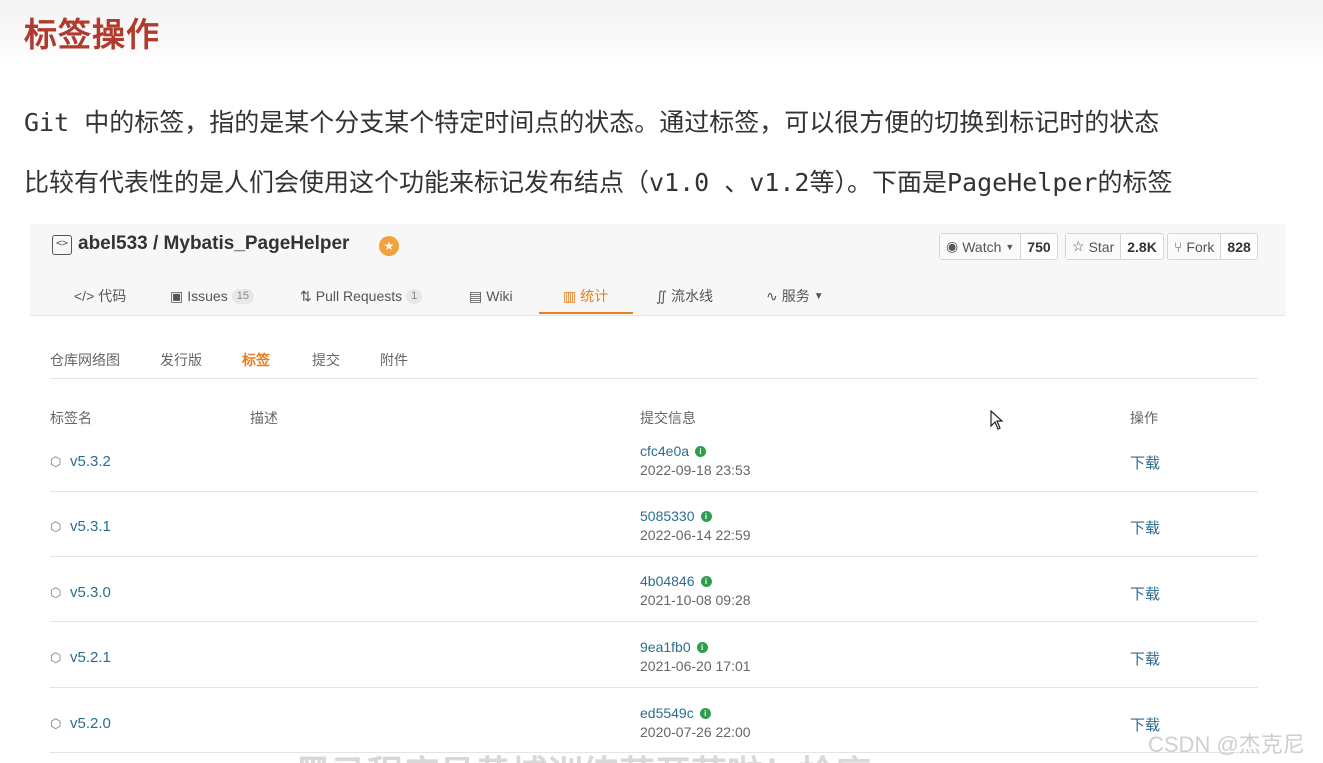 This screenshot has width=1323, height=763. Describe the element at coordinates (665, 647) in the screenshot. I see `commit-hash: 9ea1fb0` at that location.